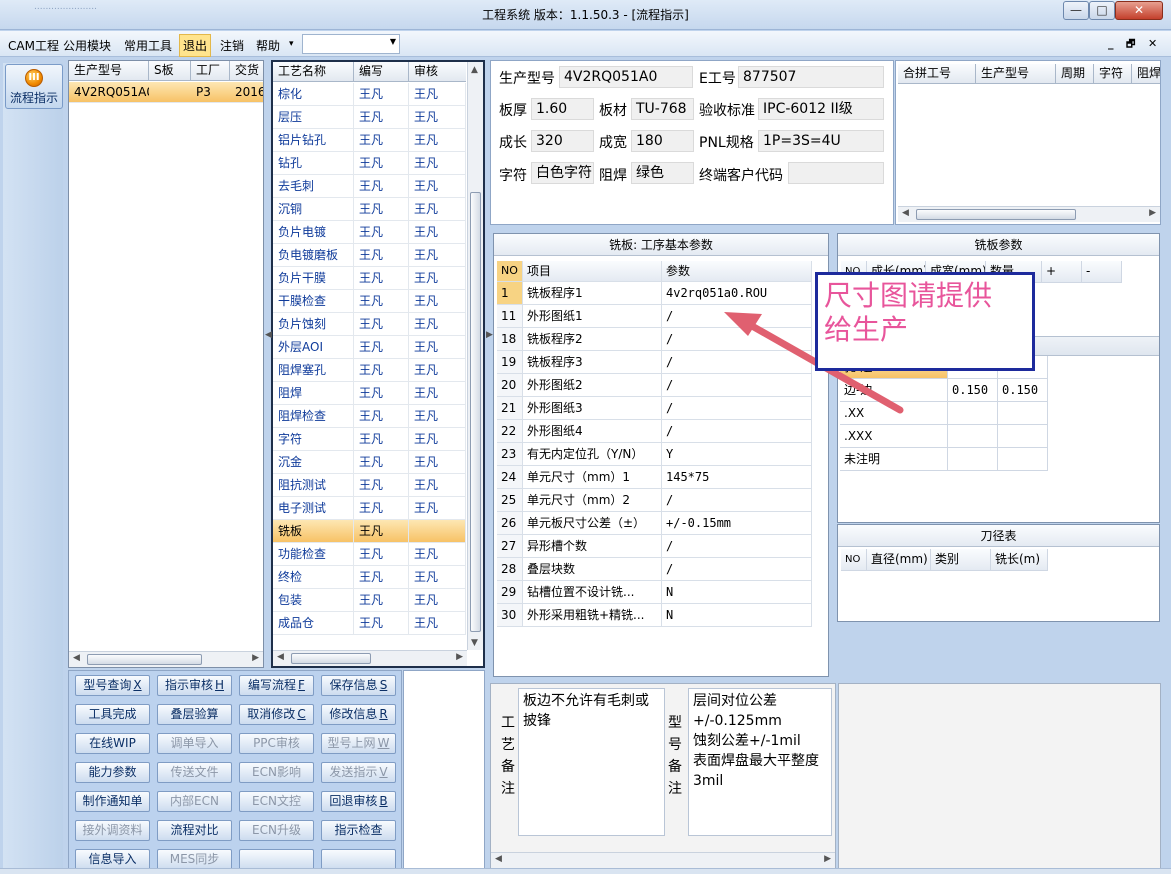 This screenshot has width=1171, height=874. Describe the element at coordinates (358, 743) in the screenshot. I see `action-button: 型号上网 W` at that location.